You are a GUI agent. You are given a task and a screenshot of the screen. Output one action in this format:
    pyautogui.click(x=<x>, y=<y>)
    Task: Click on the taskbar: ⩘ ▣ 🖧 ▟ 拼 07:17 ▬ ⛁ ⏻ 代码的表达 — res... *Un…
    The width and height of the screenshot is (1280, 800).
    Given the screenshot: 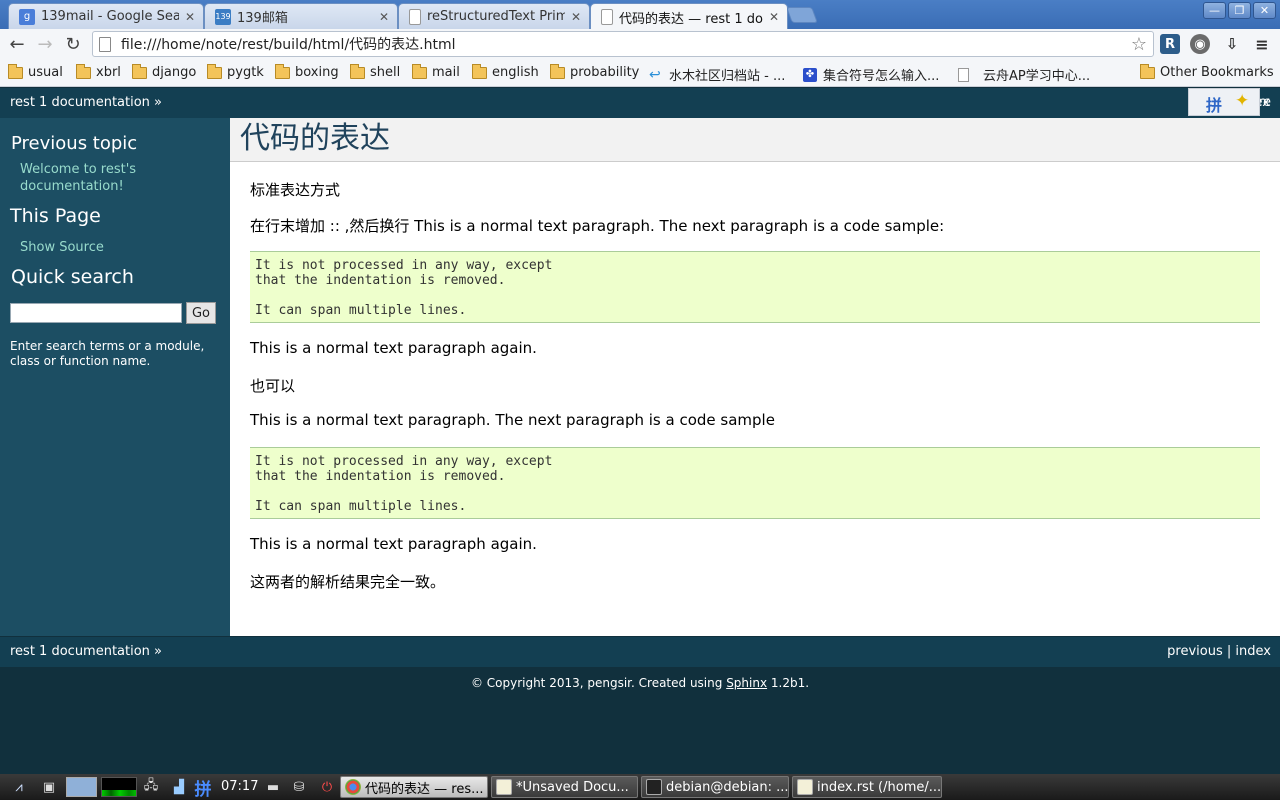 What is the action you would take?
    pyautogui.click(x=640, y=787)
    